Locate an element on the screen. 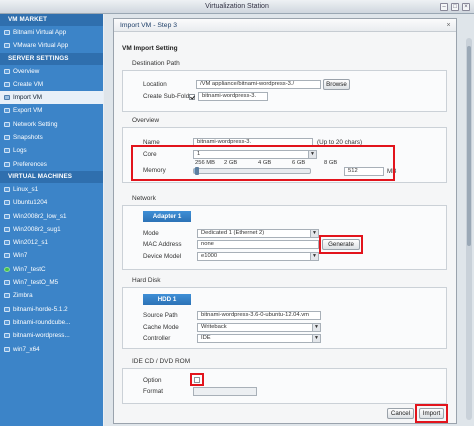 The width and height of the screenshot is (474, 426). device-model-select: e1000 ▼ is located at coordinates (258, 256).